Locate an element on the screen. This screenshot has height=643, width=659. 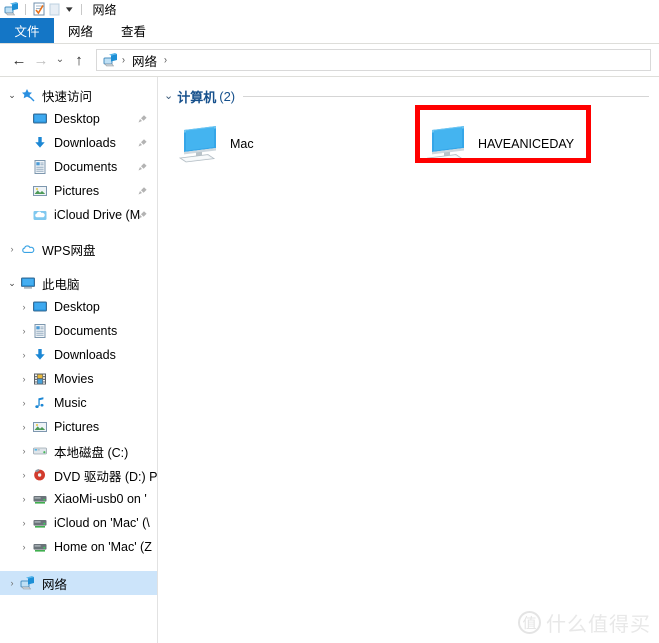
sidebar-item-downloads-pc: › Downloads is located at coordinates (78, 355).